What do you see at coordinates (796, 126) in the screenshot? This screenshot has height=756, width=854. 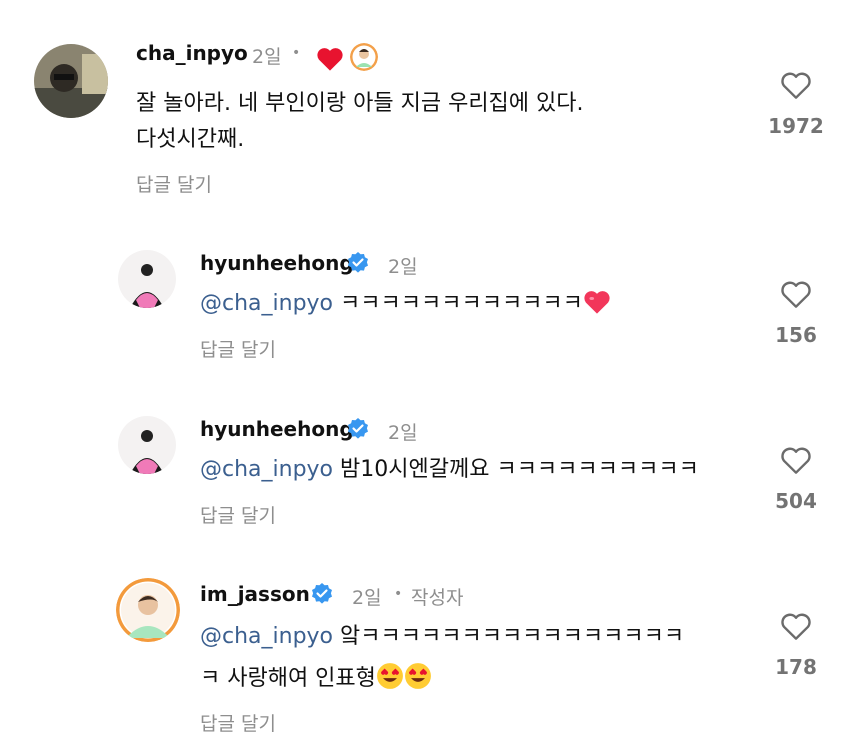 I see `like-count: 1972` at bounding box center [796, 126].